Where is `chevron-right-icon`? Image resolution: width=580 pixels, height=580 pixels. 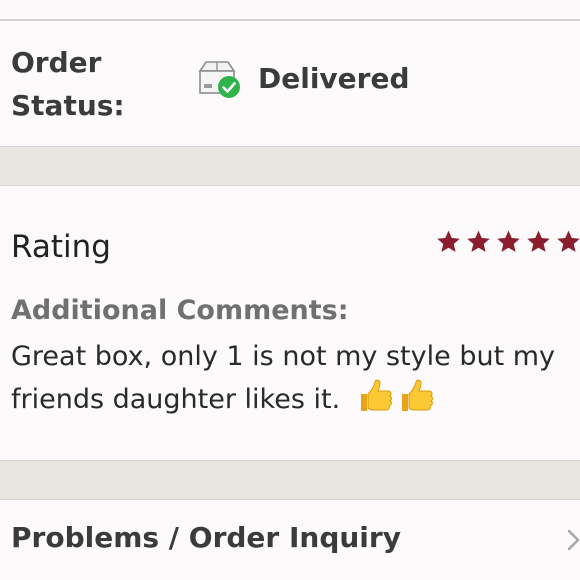
chevron-right-icon is located at coordinates (573, 540).